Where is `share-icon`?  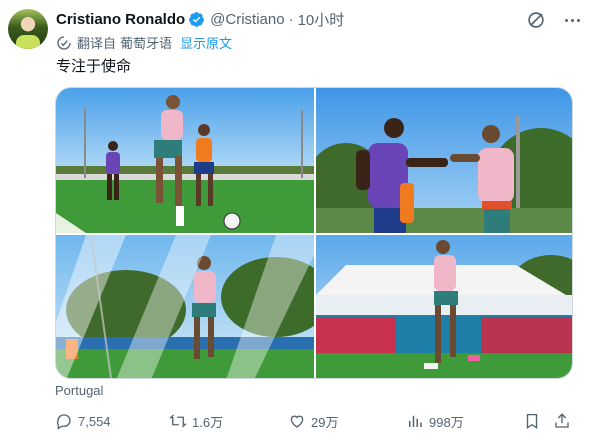 share-icon is located at coordinates (562, 420).